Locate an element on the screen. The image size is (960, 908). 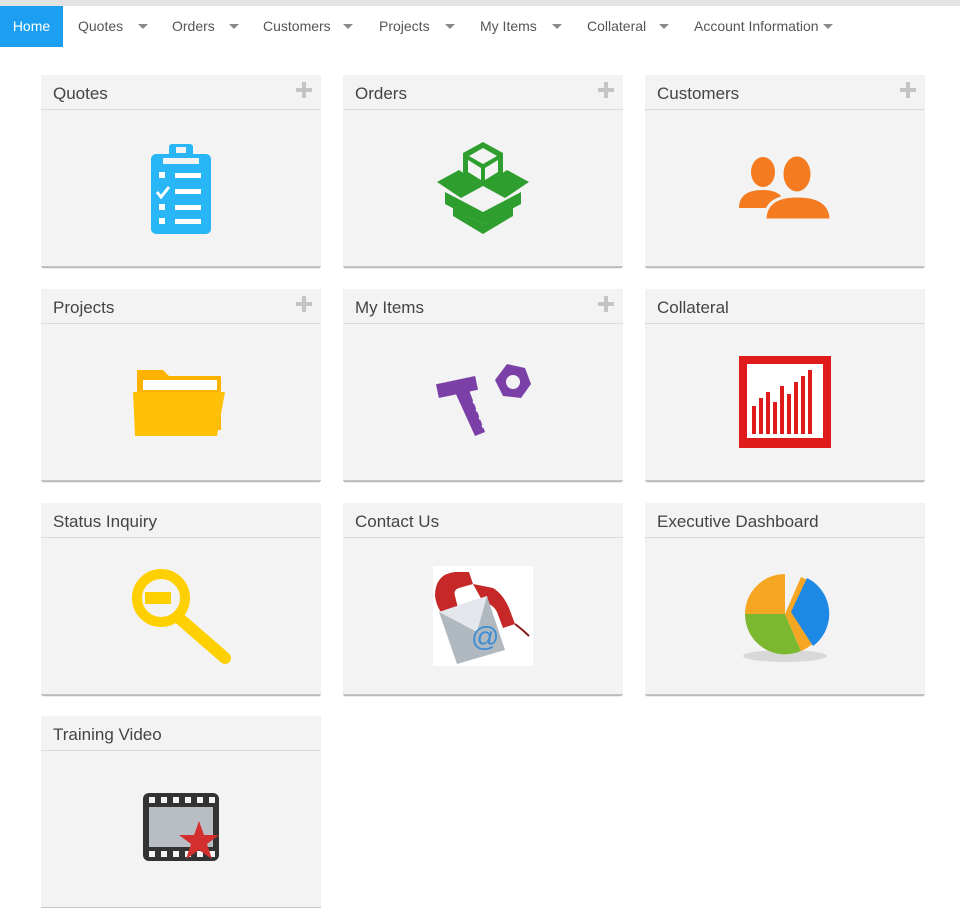
tile-header: Customers is located at coordinates (785, 92).